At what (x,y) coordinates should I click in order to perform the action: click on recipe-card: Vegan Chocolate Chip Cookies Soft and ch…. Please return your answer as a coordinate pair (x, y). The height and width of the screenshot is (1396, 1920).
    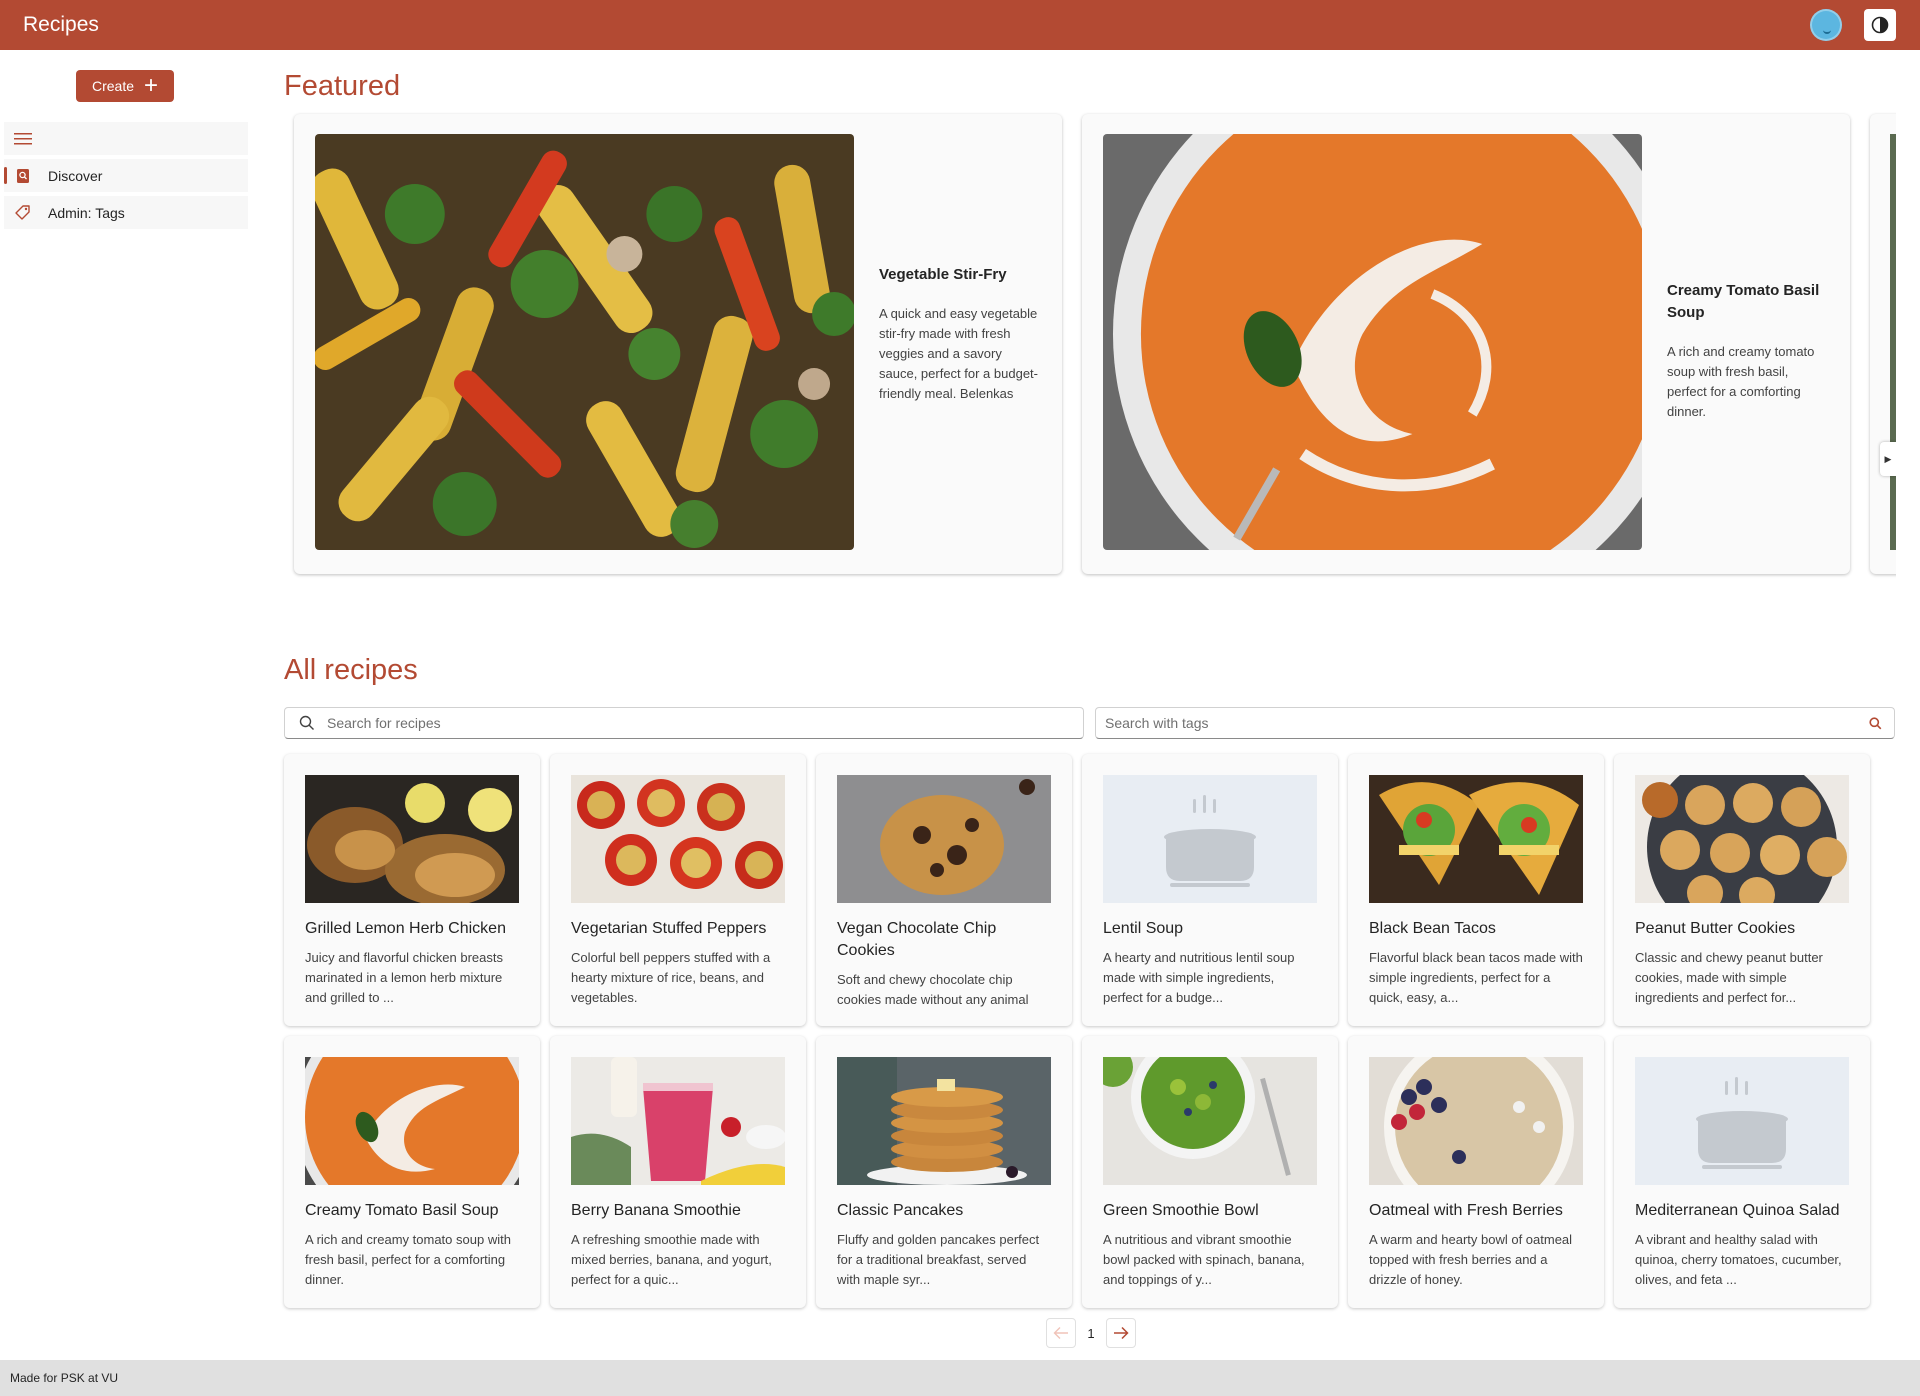
    Looking at the image, I should click on (944, 890).